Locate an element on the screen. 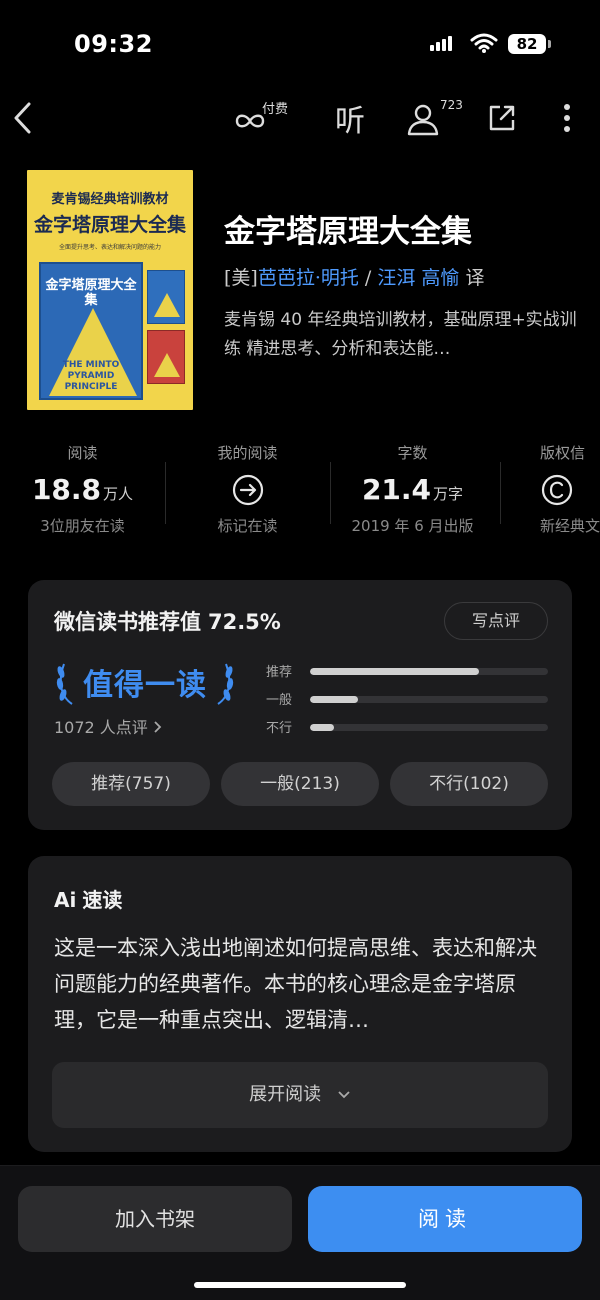 This screenshot has height=1300, width=600. top-toolbar: 付费 听 723 is located at coordinates (300, 118).